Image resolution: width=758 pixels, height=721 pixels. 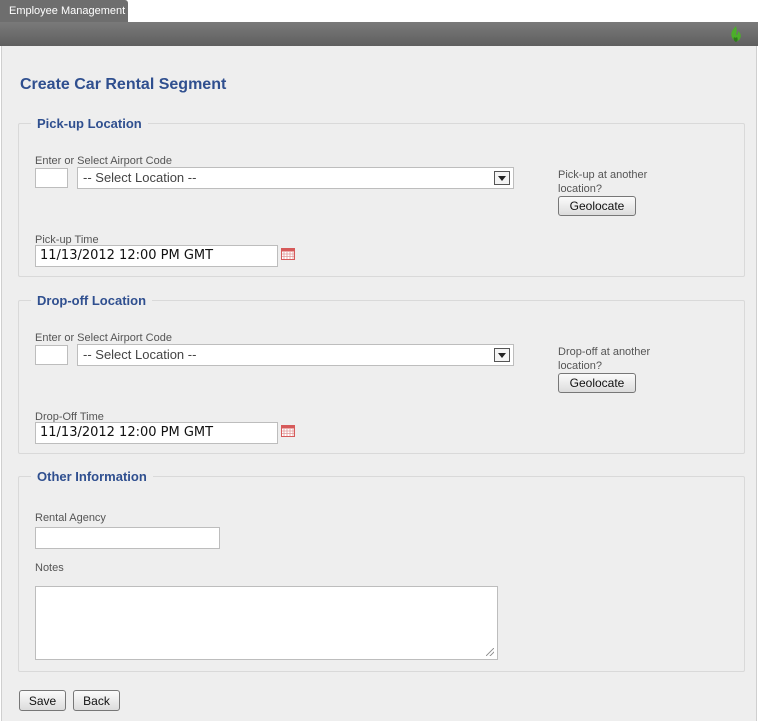 What do you see at coordinates (103, 338) in the screenshot?
I see `dropoff-airport-label: Enter or Select Airport Code` at bounding box center [103, 338].